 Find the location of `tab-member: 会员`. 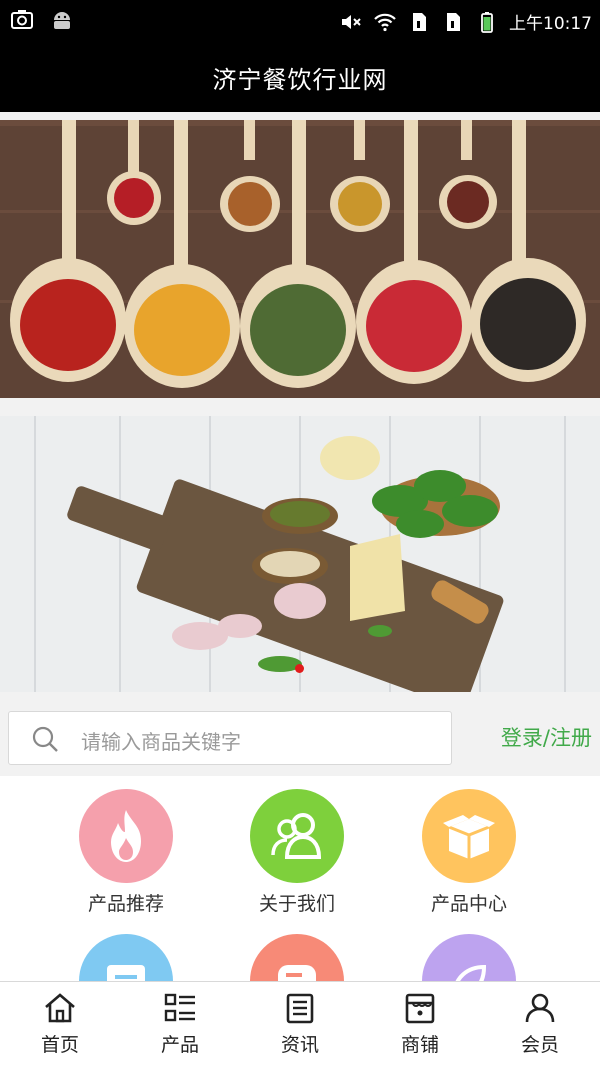

tab-member: 会员 is located at coordinates (540, 1024).